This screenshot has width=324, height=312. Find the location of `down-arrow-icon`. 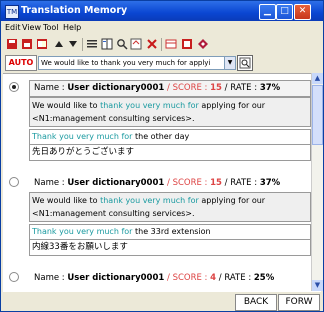

down-arrow-icon is located at coordinates (73, 44).